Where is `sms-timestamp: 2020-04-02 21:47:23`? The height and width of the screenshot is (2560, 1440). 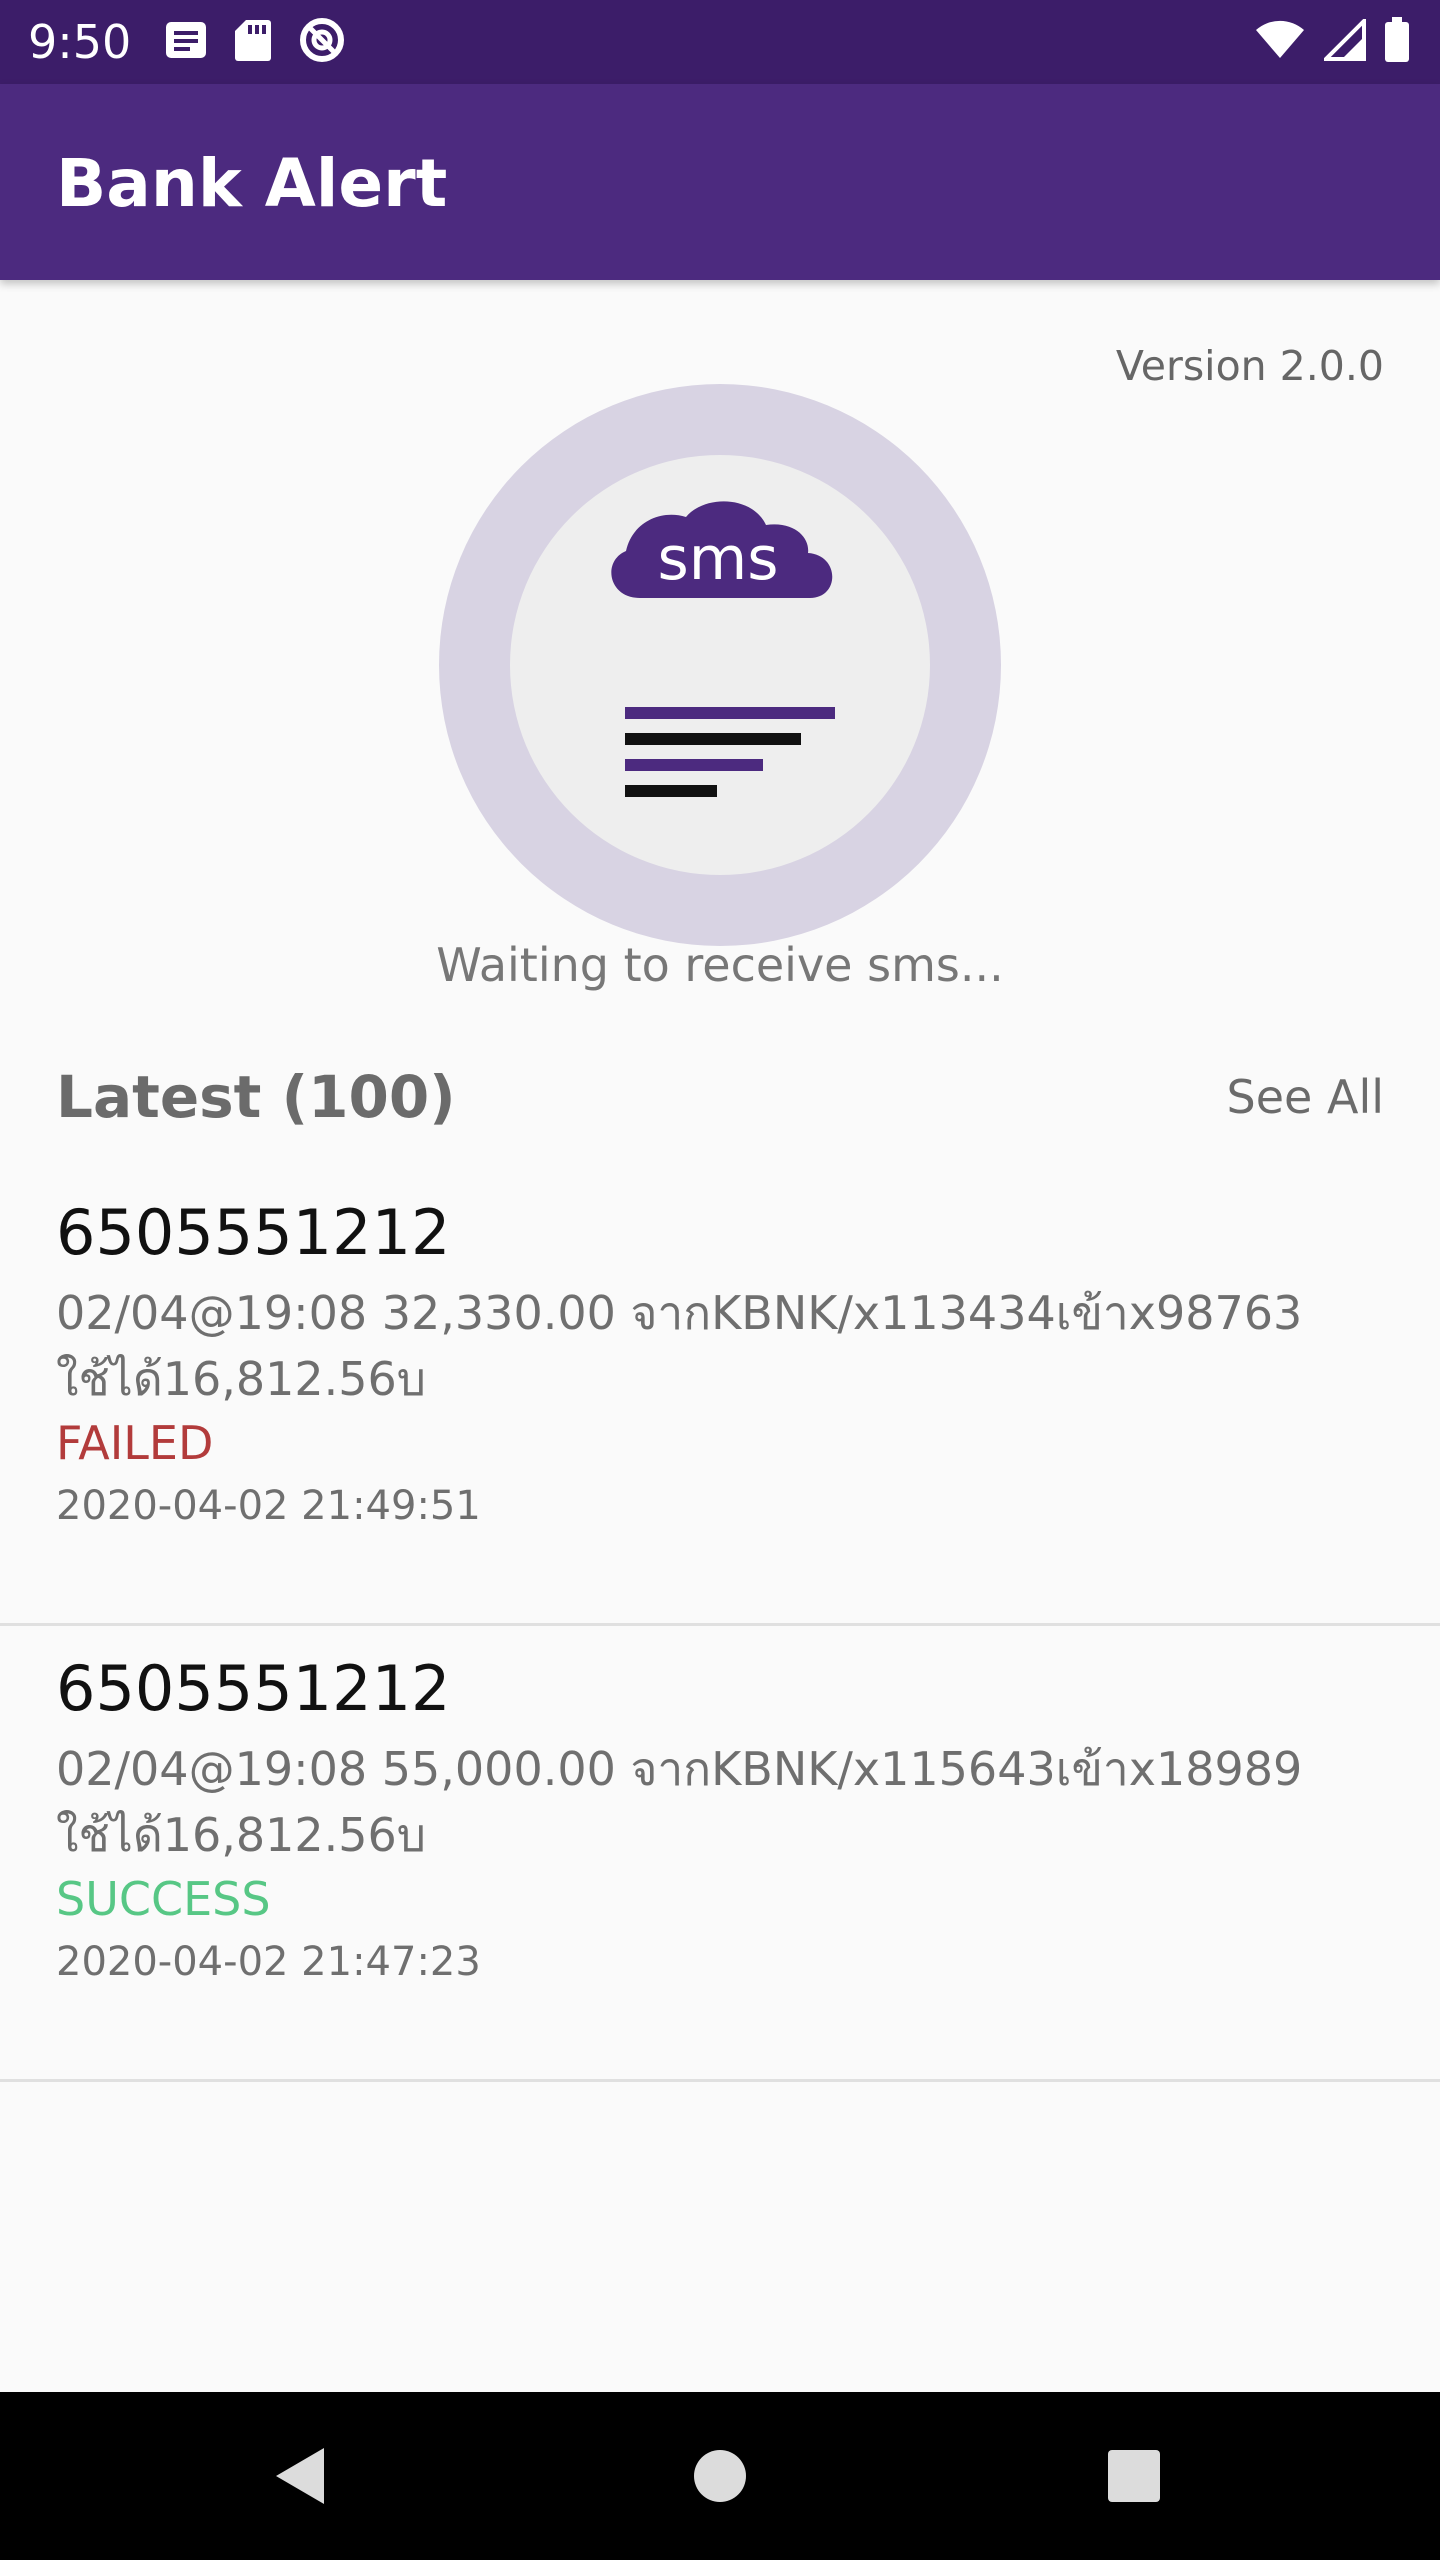 sms-timestamp: 2020-04-02 21:47:23 is located at coordinates (268, 1962).